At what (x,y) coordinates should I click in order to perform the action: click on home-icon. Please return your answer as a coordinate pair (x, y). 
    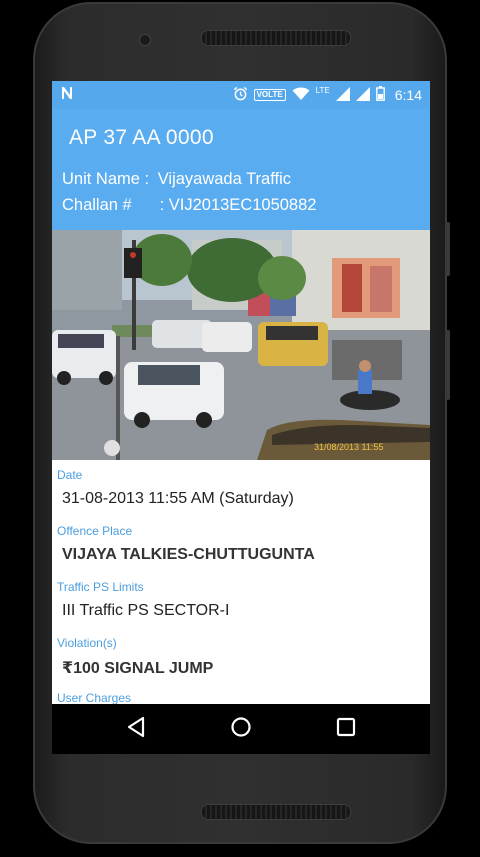
    Looking at the image, I should click on (241, 729).